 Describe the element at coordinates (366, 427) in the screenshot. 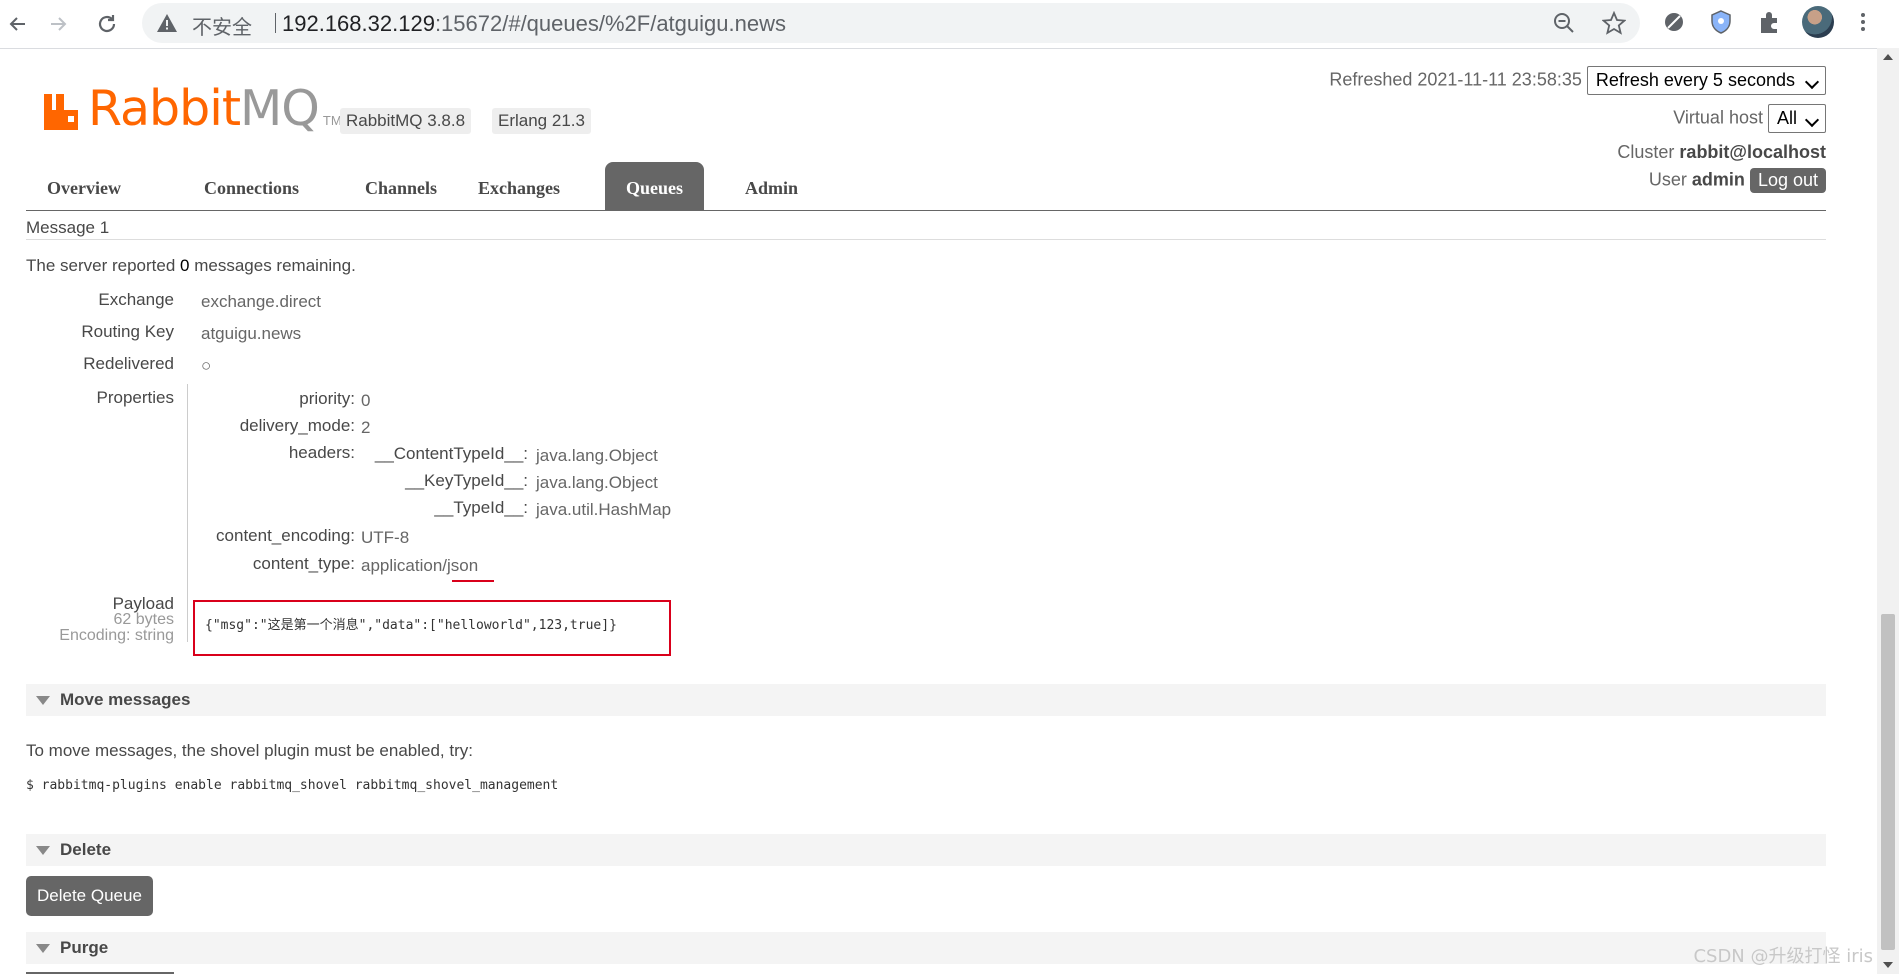

I see `delivery-mode-value: 2` at that location.